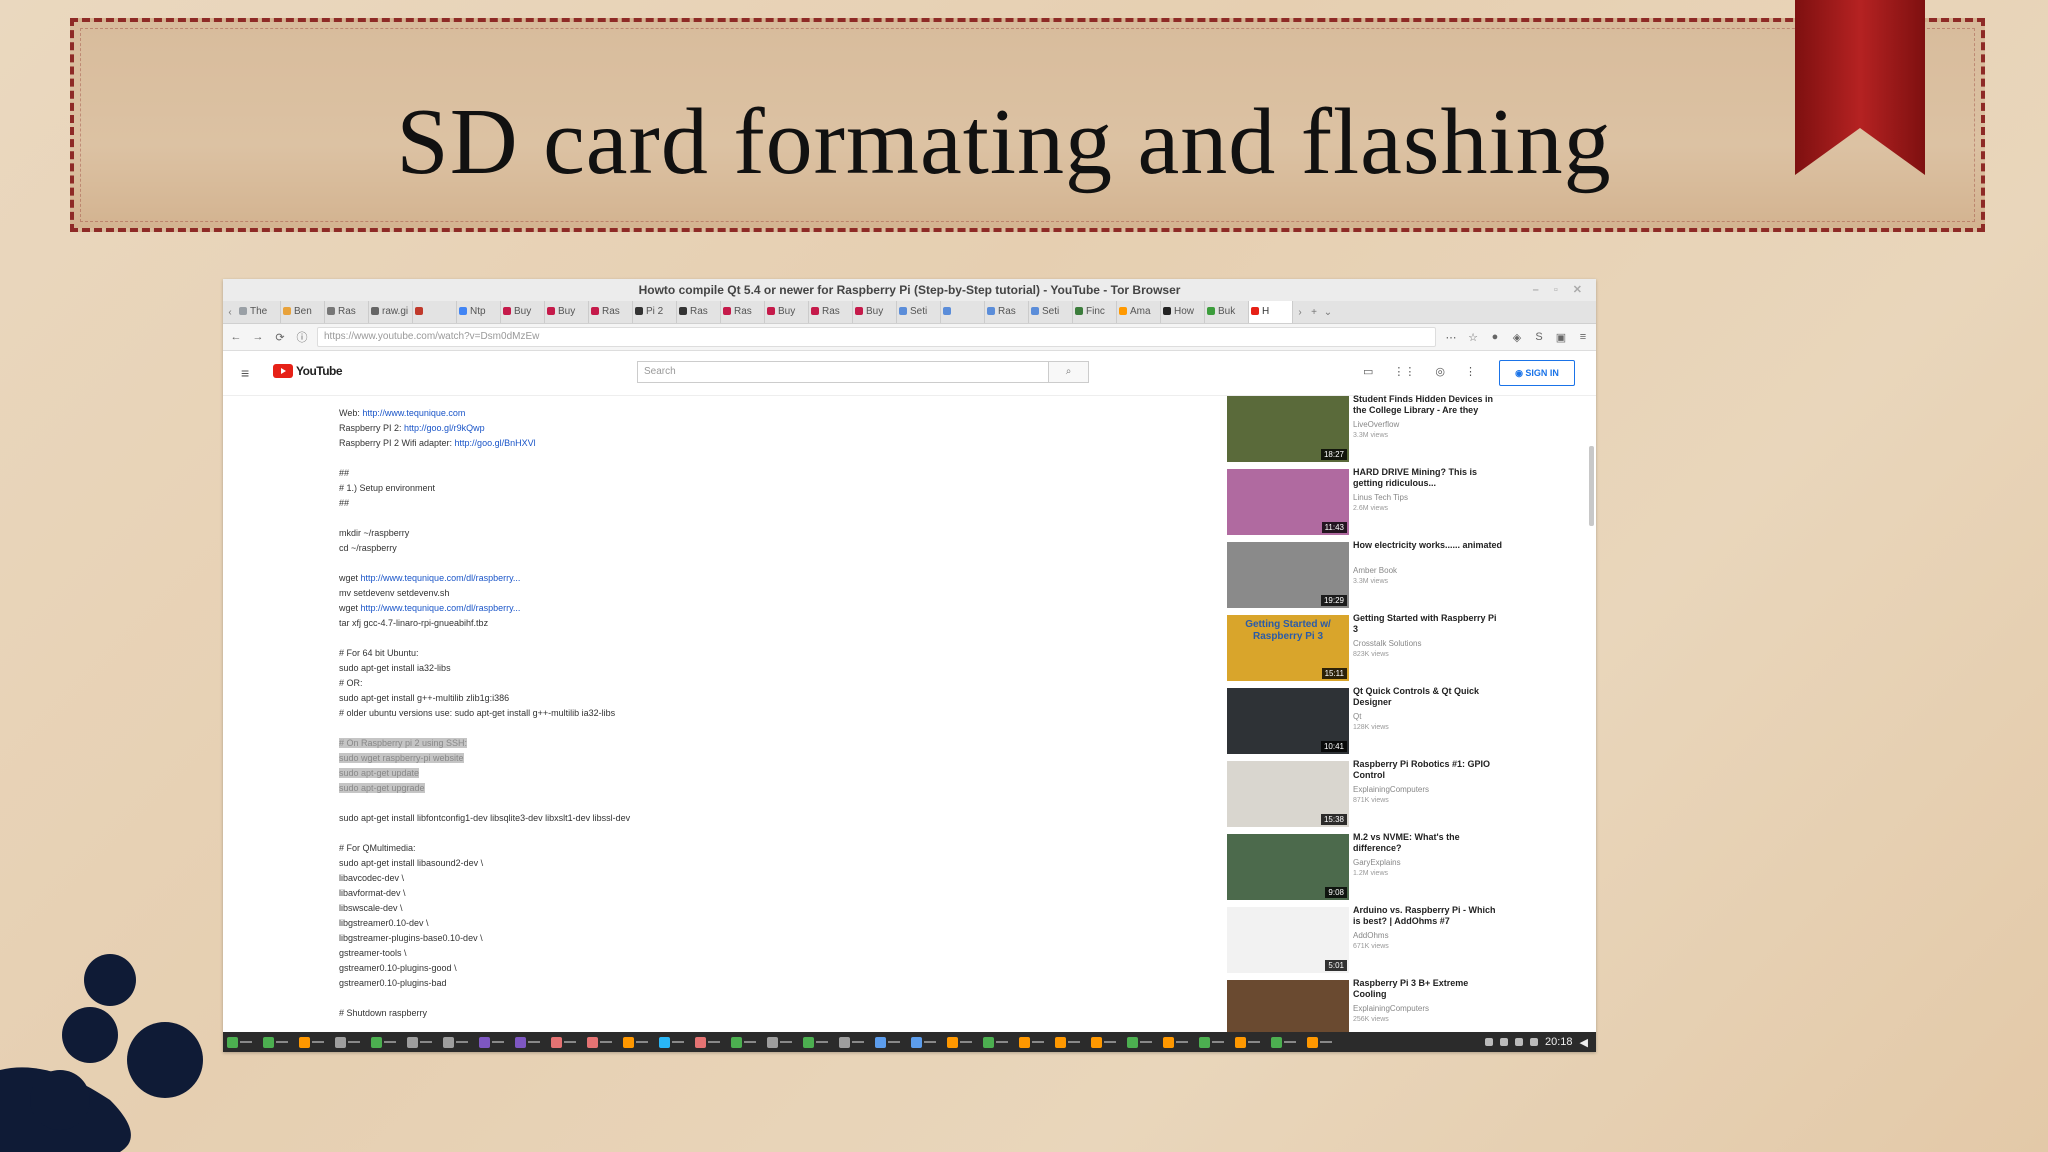 This screenshot has height=1152, width=2048. I want to click on volume-icon: ◀, so click(1584, 1042).